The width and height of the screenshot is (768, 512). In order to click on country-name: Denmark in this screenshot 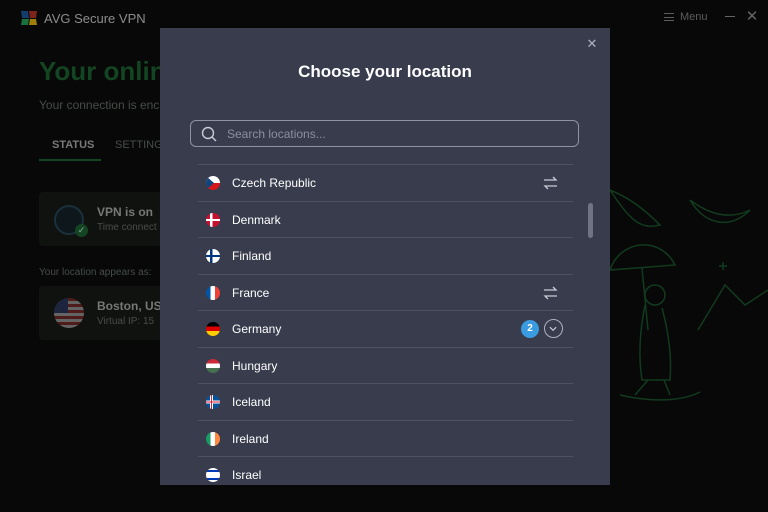, I will do `click(256, 219)`.